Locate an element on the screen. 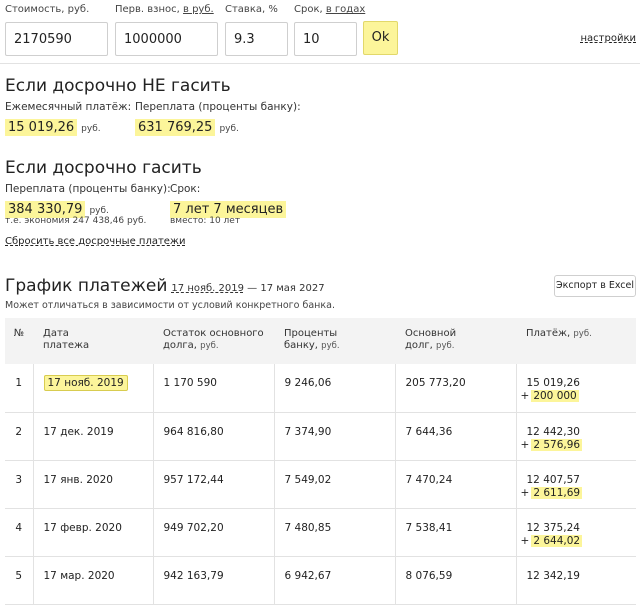 This screenshot has width=640, height=605. row-extra-payment: +2 644,02 is located at coordinates (578, 540).